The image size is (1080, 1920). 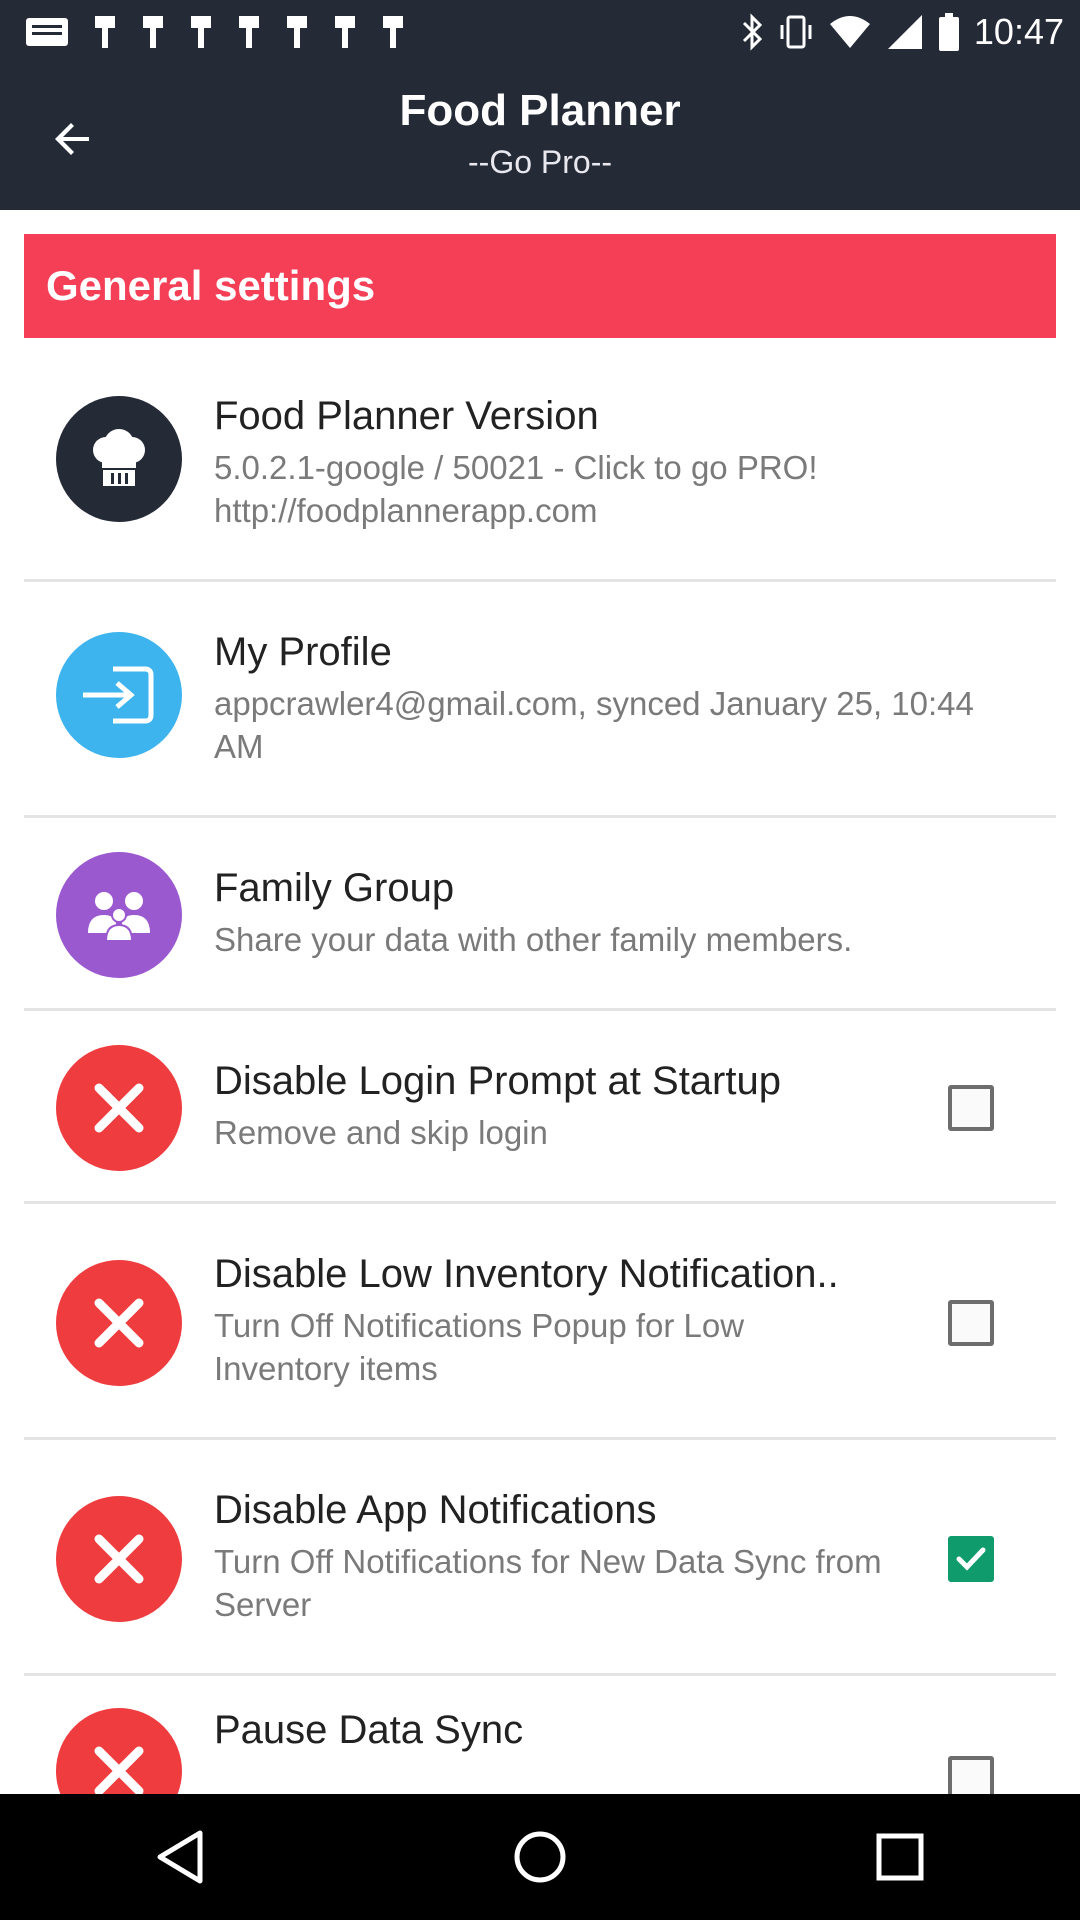 I want to click on go-pro-link: --Go Pro--, so click(x=540, y=162).